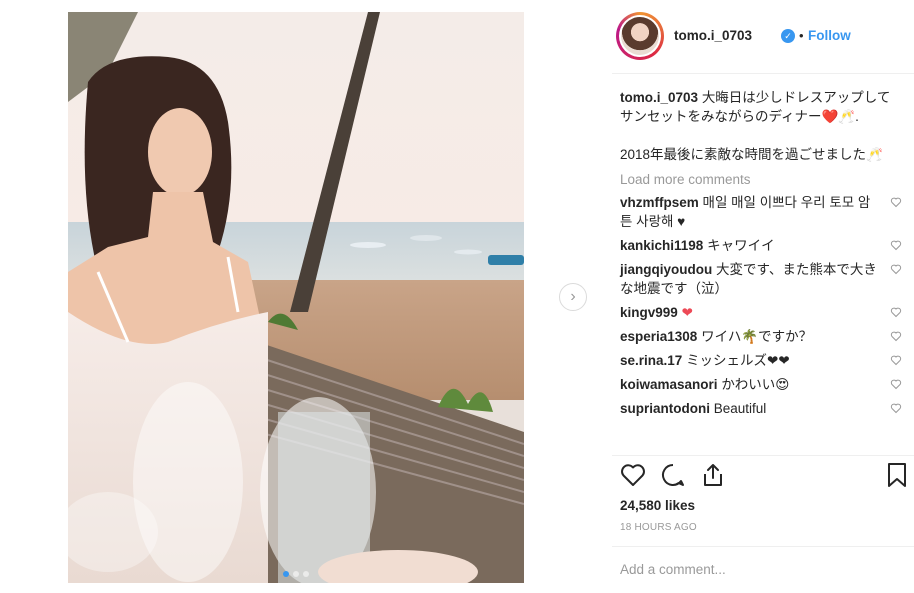 This screenshot has width=914, height=593. I want to click on share-icon, so click(713, 475).